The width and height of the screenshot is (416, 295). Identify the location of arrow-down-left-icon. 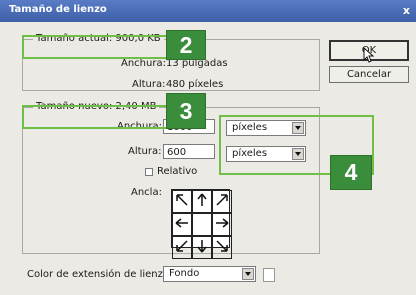
(182, 246).